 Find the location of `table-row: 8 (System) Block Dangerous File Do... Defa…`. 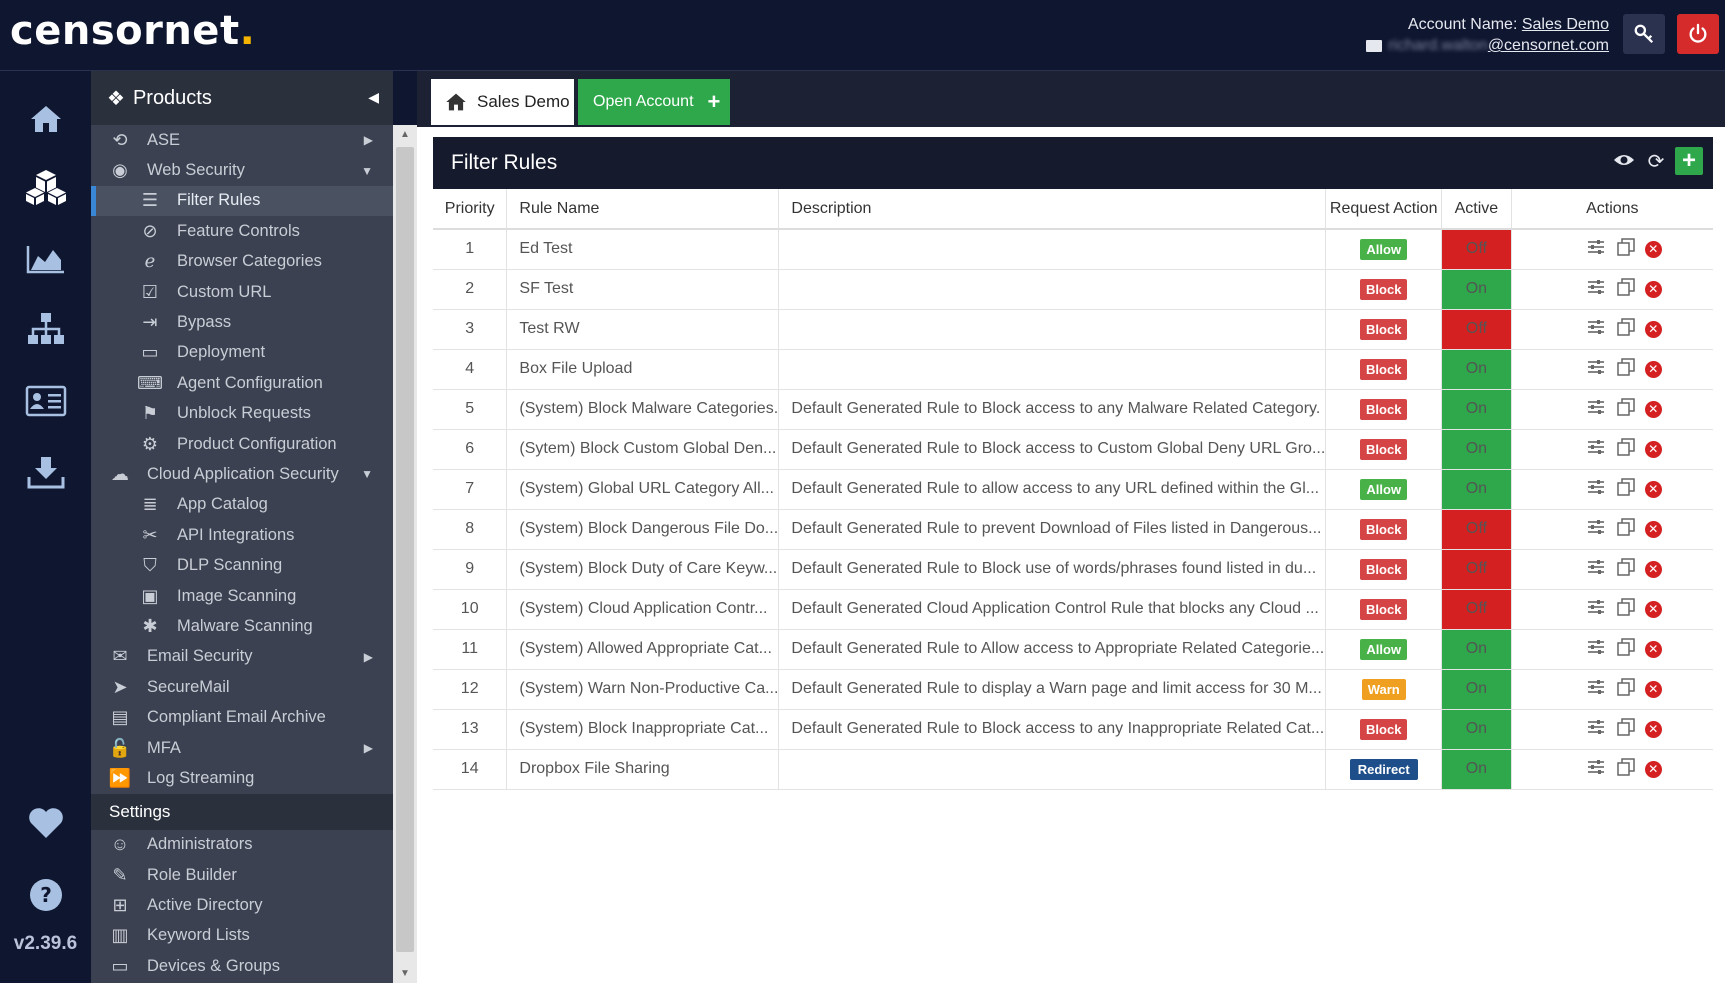

table-row: 8 (System) Block Dangerous File Do... Defa… is located at coordinates (1073, 529).